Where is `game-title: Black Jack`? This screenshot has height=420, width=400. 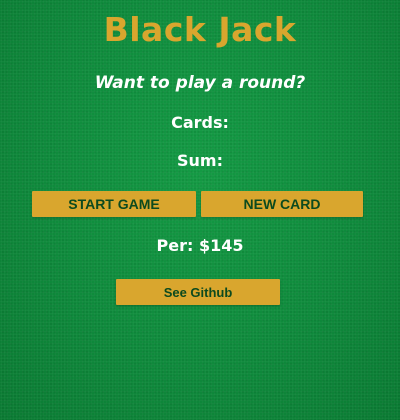
game-title: Black Jack is located at coordinates (200, 29).